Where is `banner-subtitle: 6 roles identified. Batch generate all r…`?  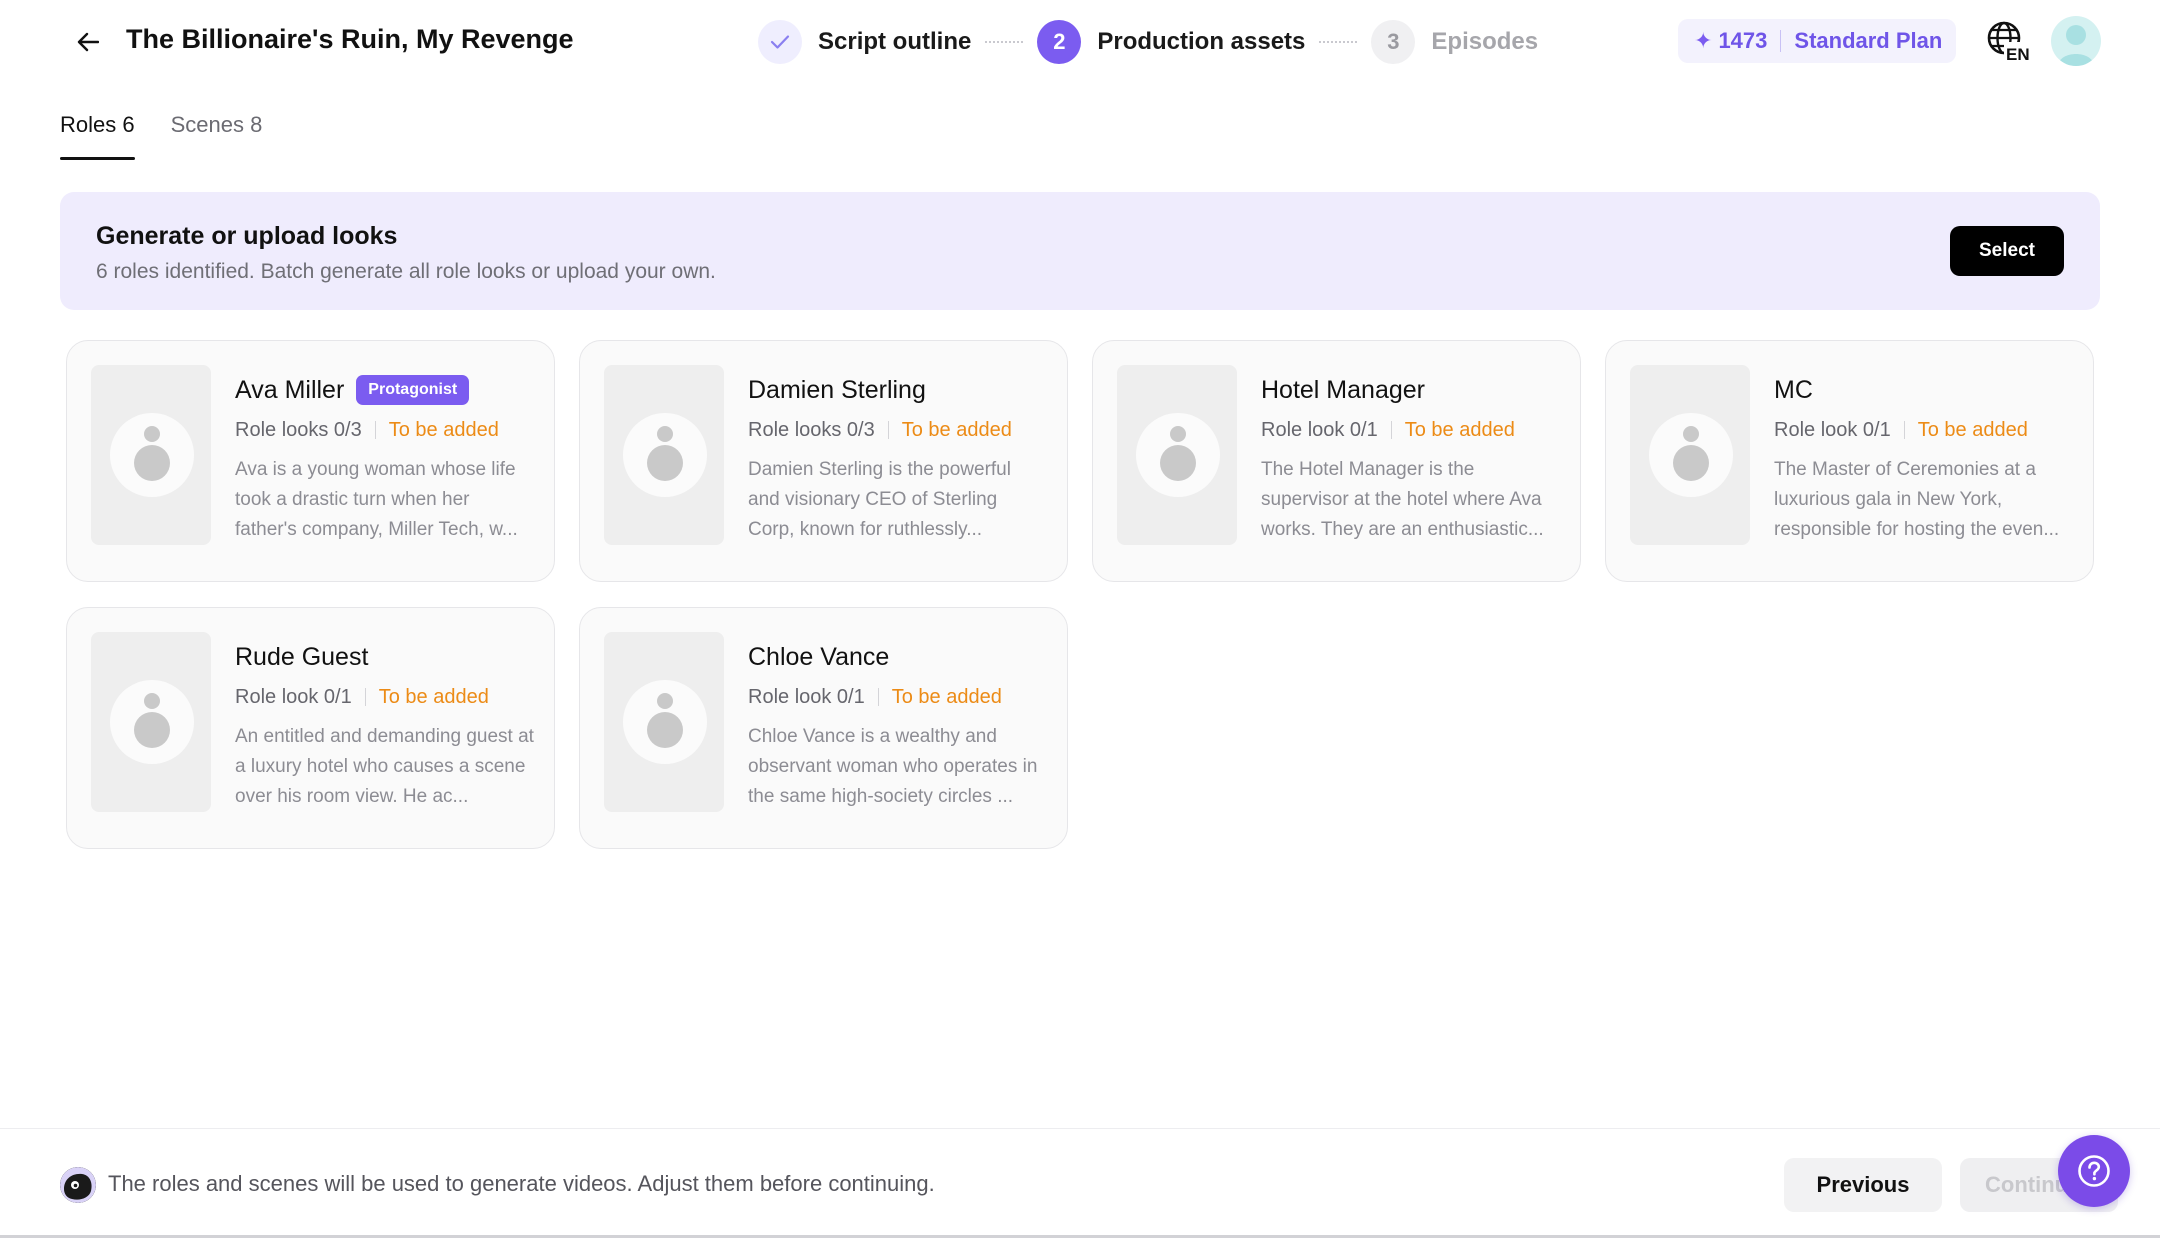 banner-subtitle: 6 roles identified. Batch generate all r… is located at coordinates (406, 271).